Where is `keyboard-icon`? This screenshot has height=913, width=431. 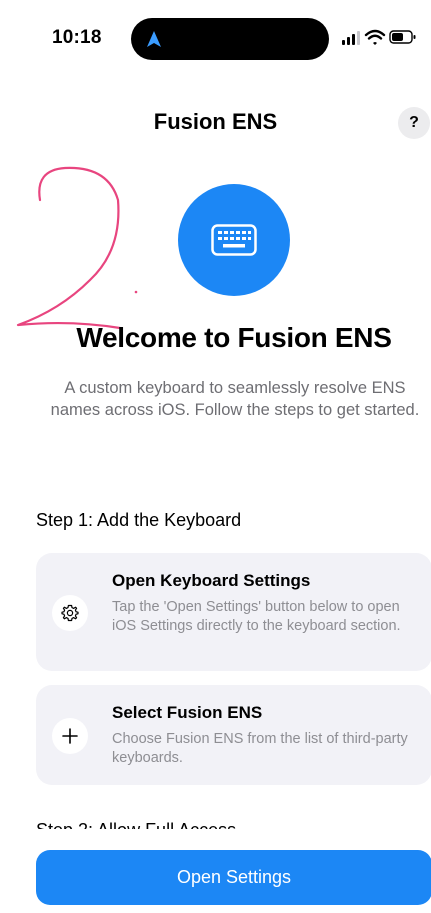
keyboard-icon is located at coordinates (234, 240).